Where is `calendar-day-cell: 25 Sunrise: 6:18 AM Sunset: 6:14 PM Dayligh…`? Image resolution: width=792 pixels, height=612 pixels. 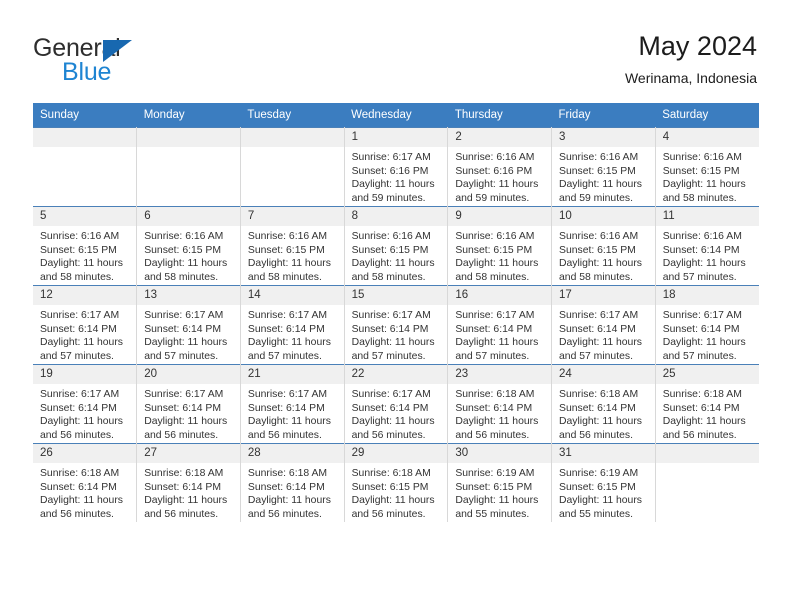
calendar-day-cell: 25 Sunrise: 6:18 AM Sunset: 6:14 PM Dayligh… is located at coordinates (707, 404).